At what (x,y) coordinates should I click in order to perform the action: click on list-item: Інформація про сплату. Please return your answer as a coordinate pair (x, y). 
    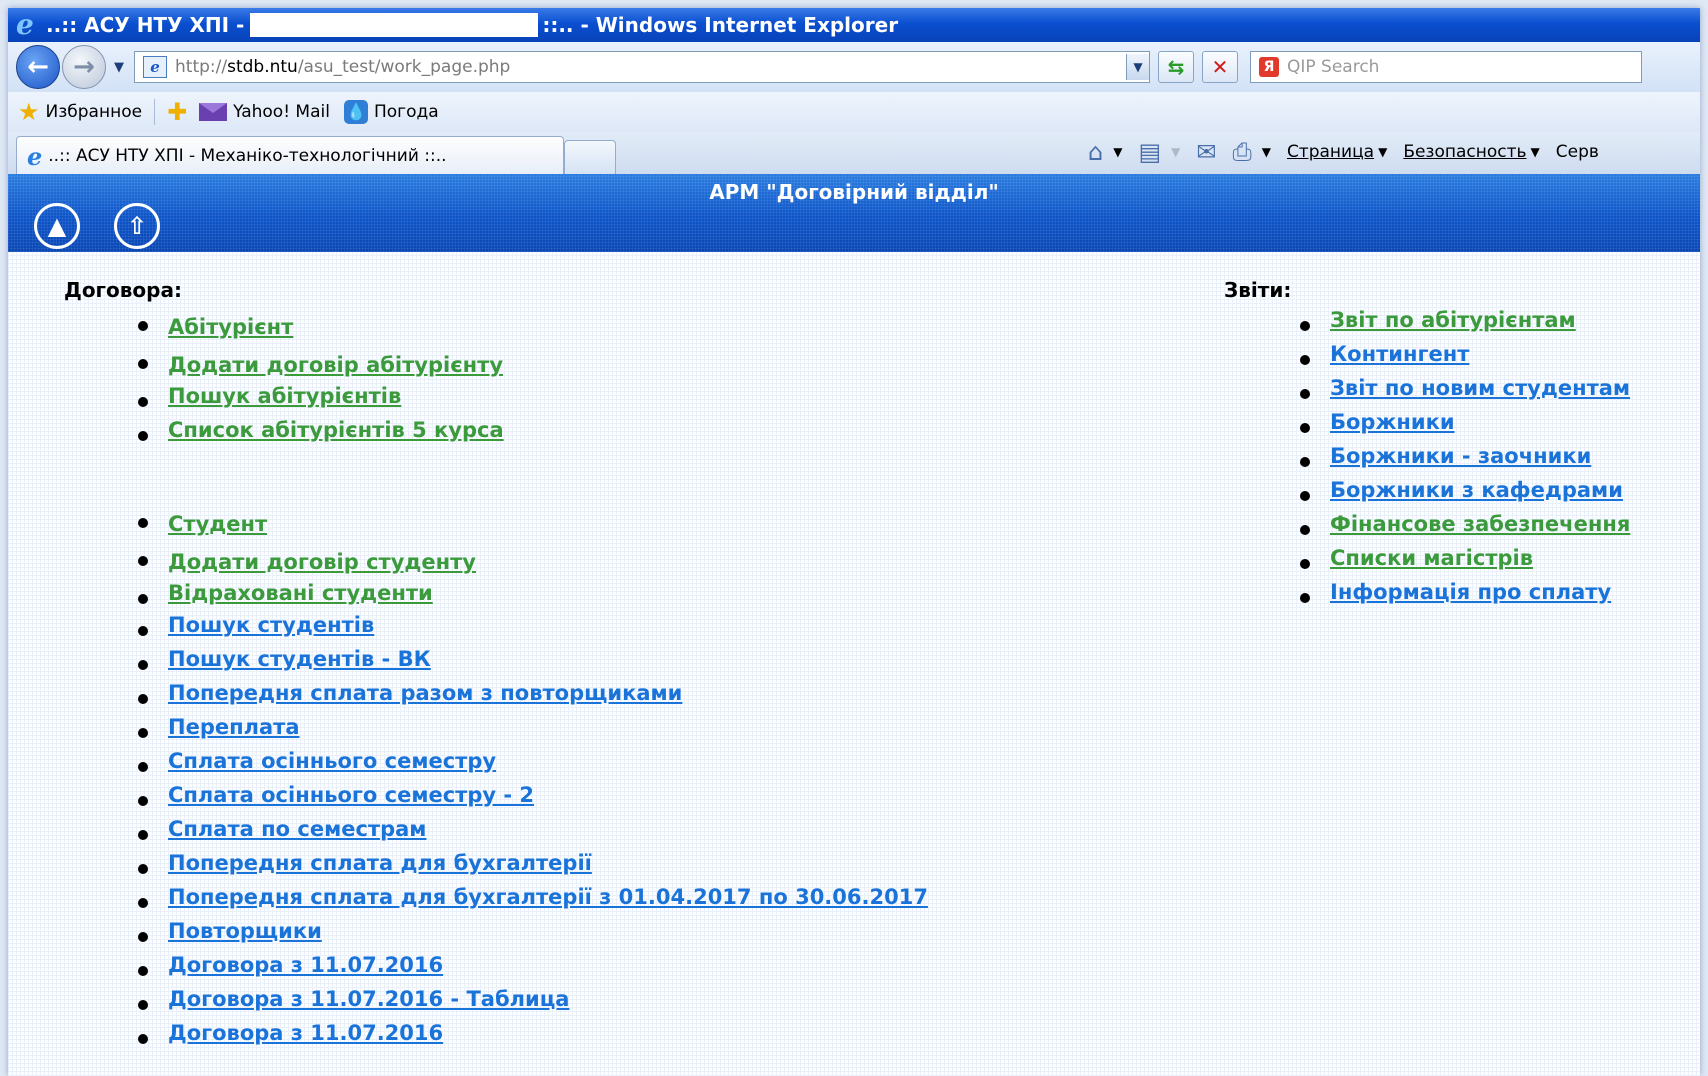
    Looking at the image, I should click on (1464, 597).